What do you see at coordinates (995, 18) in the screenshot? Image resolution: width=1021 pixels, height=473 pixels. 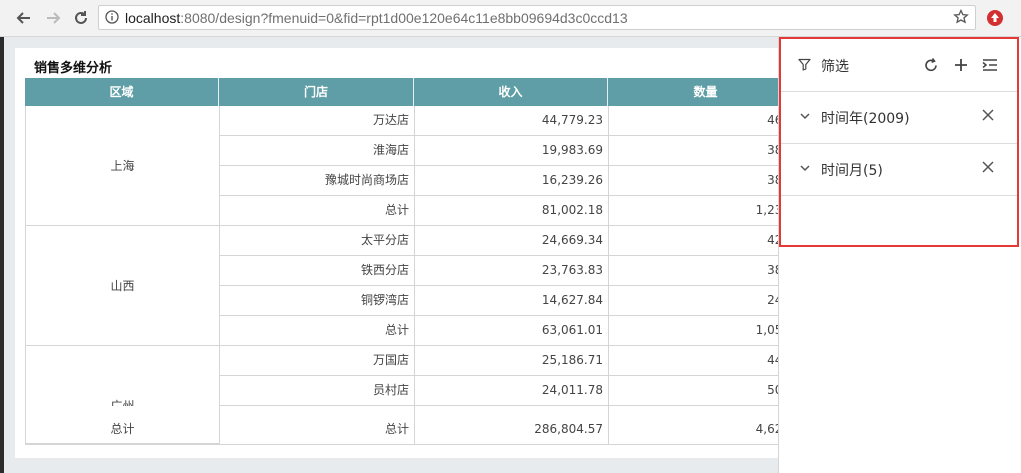 I see `extension-icon` at bounding box center [995, 18].